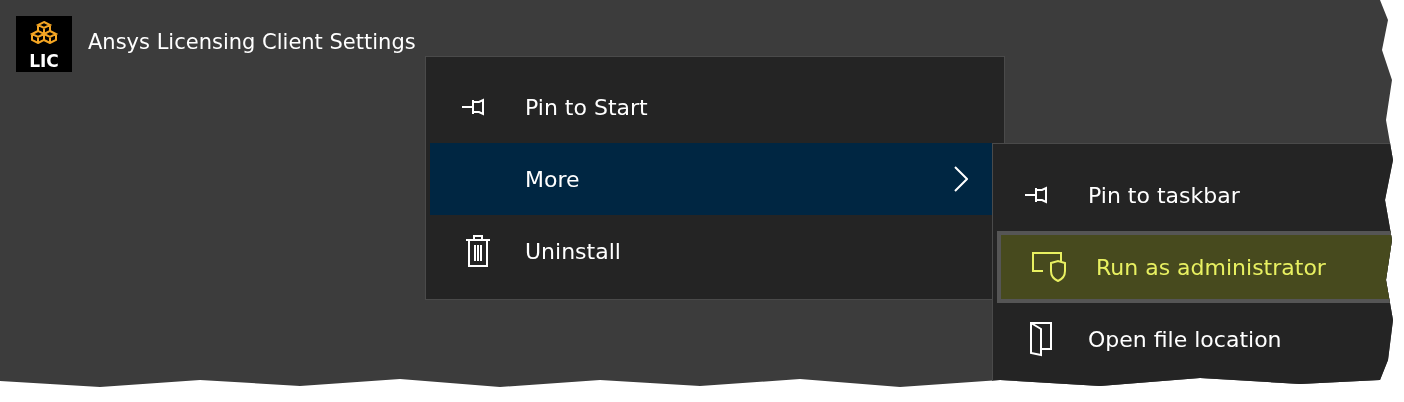 The width and height of the screenshot is (1404, 402). What do you see at coordinates (252, 42) in the screenshot?
I see `app-title: Ansys Licensing Client Settings` at bounding box center [252, 42].